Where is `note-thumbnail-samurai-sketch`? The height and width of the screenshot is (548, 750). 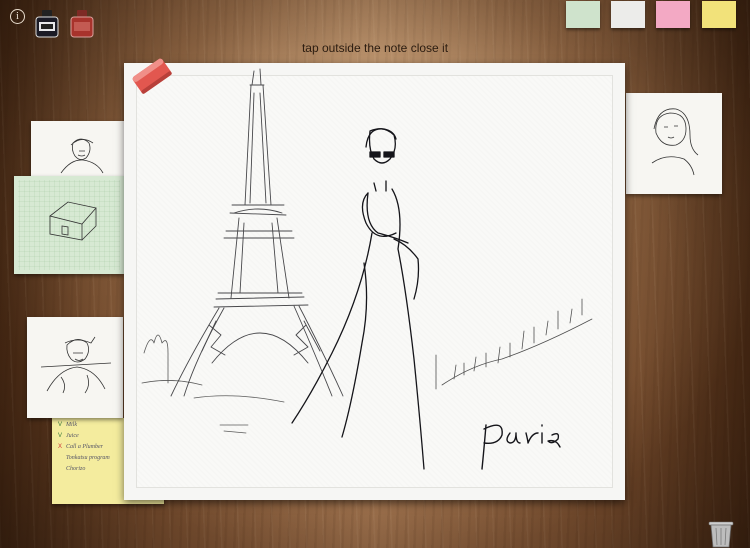
note-thumbnail-samurai-sketch is located at coordinates (75, 367).